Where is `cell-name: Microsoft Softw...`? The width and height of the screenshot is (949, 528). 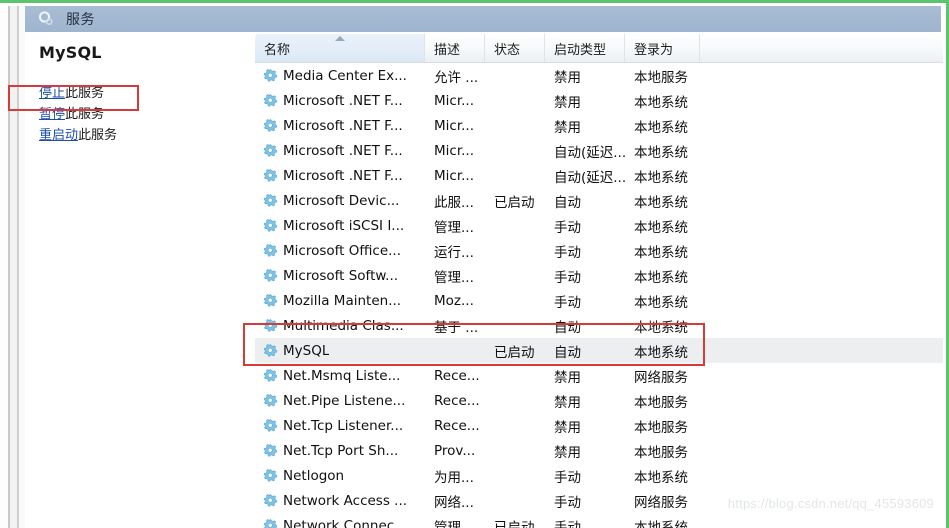 cell-name: Microsoft Softw... is located at coordinates (340, 276).